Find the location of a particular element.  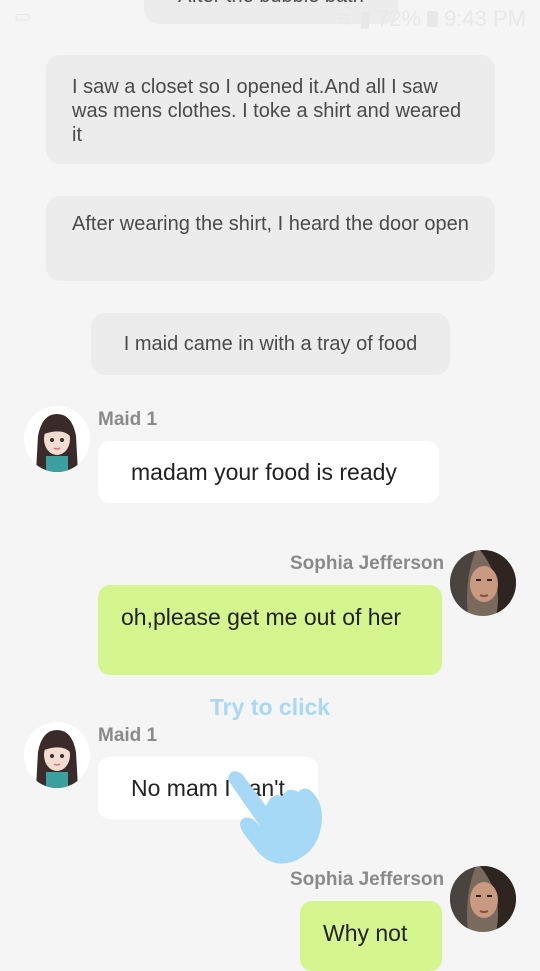

wifi-icon: ≋ is located at coordinates (343, 18).